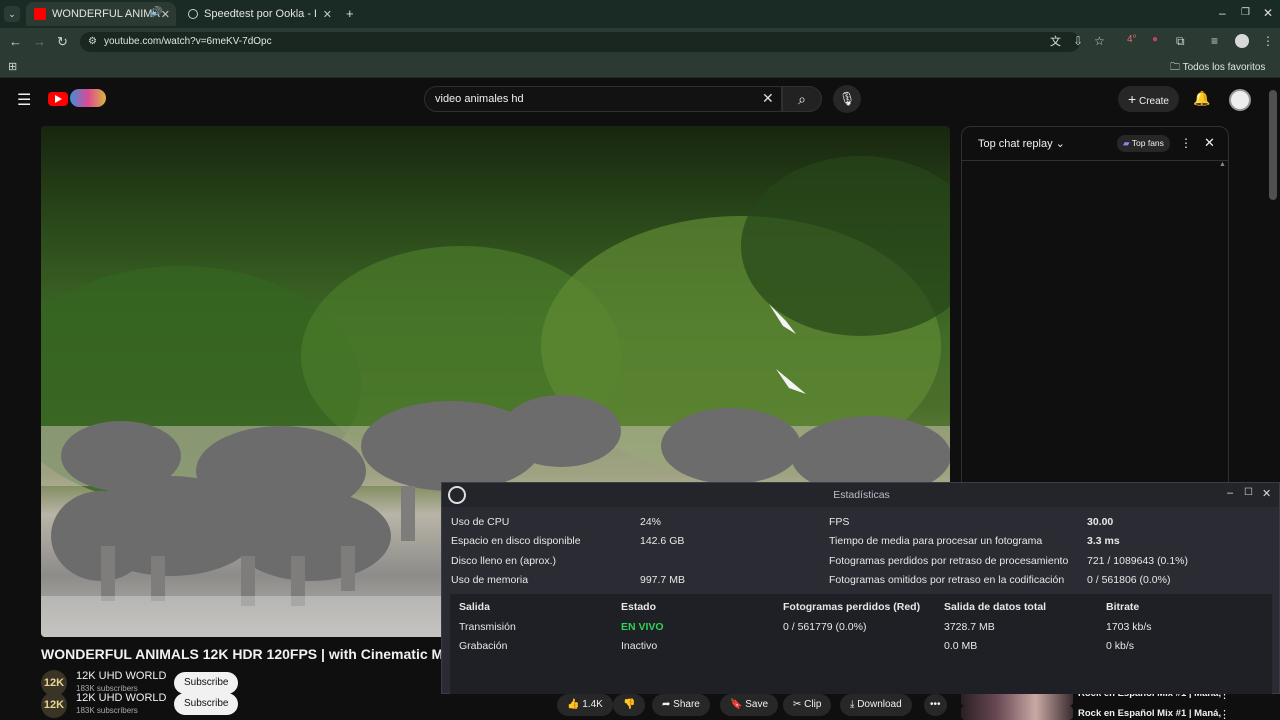 The width and height of the screenshot is (1280, 720). Describe the element at coordinates (852, 607) in the screenshot. I see `table-header: Fotogramas perdidos (Red)` at that location.